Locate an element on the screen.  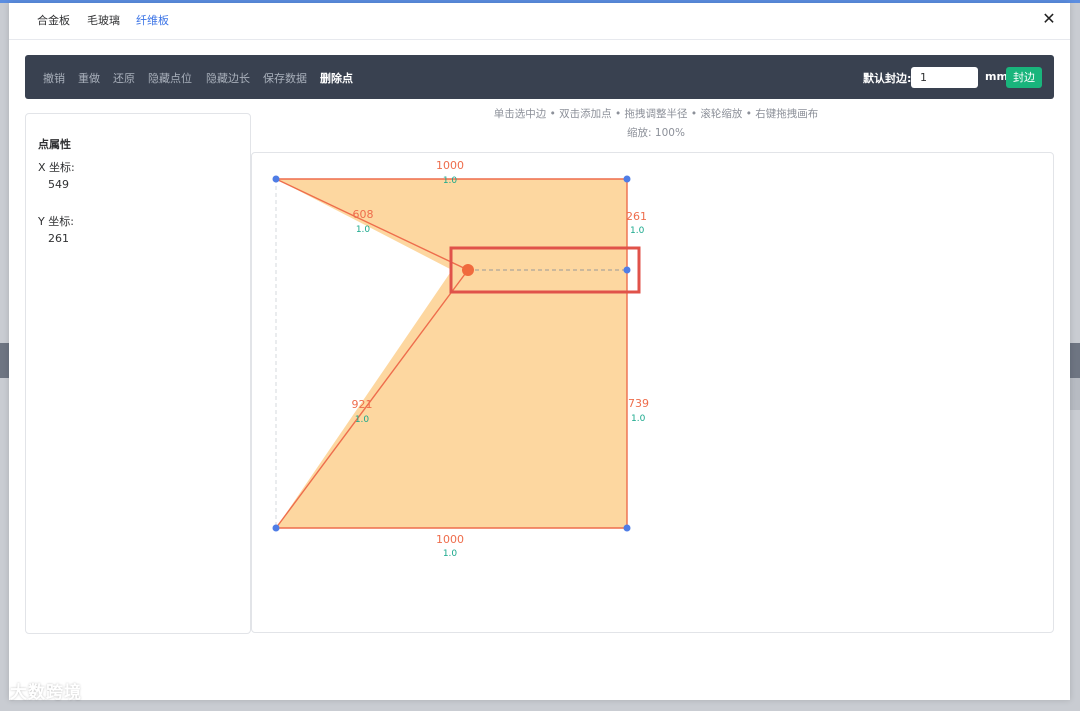
default-seal-input is located at coordinates (944, 77).